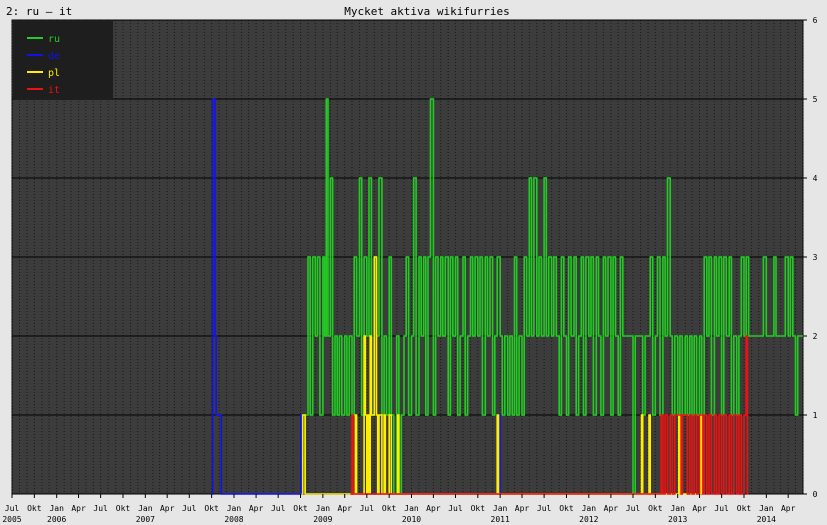 The image size is (827, 525). What do you see at coordinates (677, 519) in the screenshot?
I see `x-year-label: 2013` at bounding box center [677, 519].